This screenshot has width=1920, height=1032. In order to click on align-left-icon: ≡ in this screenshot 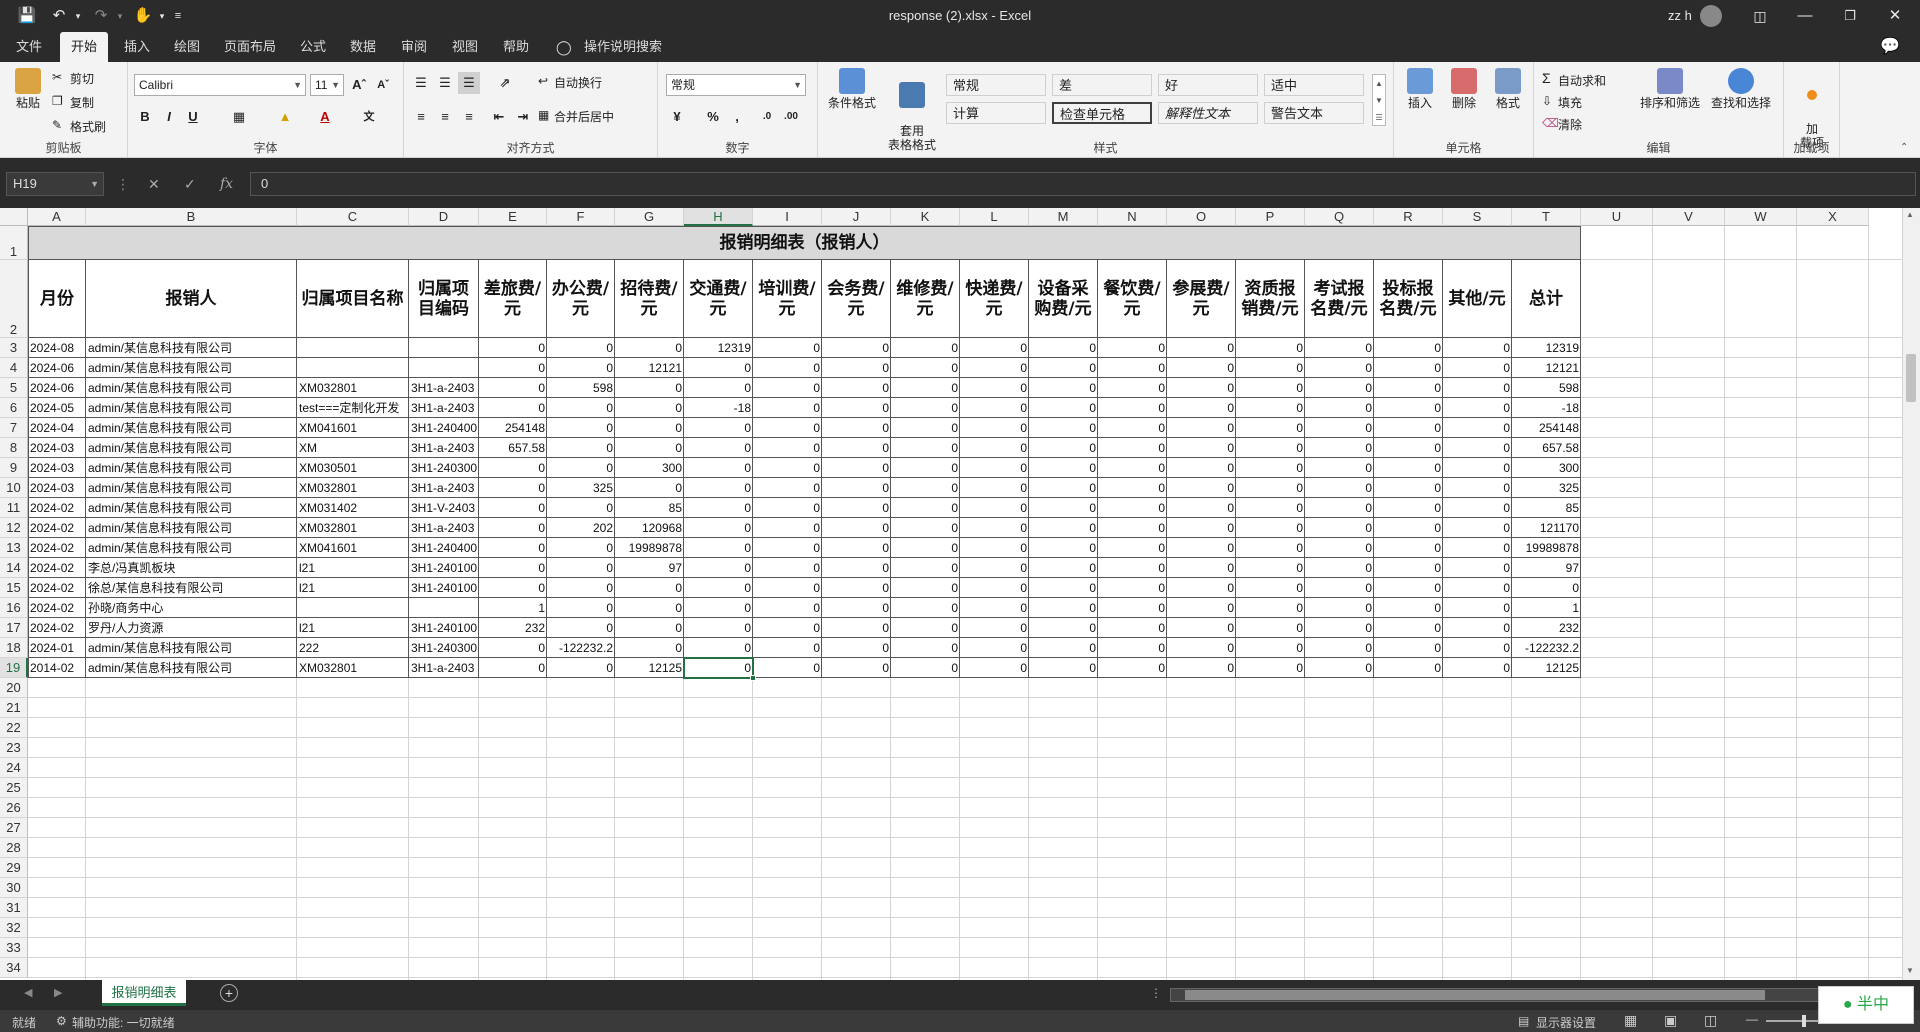, I will do `click(421, 117)`.